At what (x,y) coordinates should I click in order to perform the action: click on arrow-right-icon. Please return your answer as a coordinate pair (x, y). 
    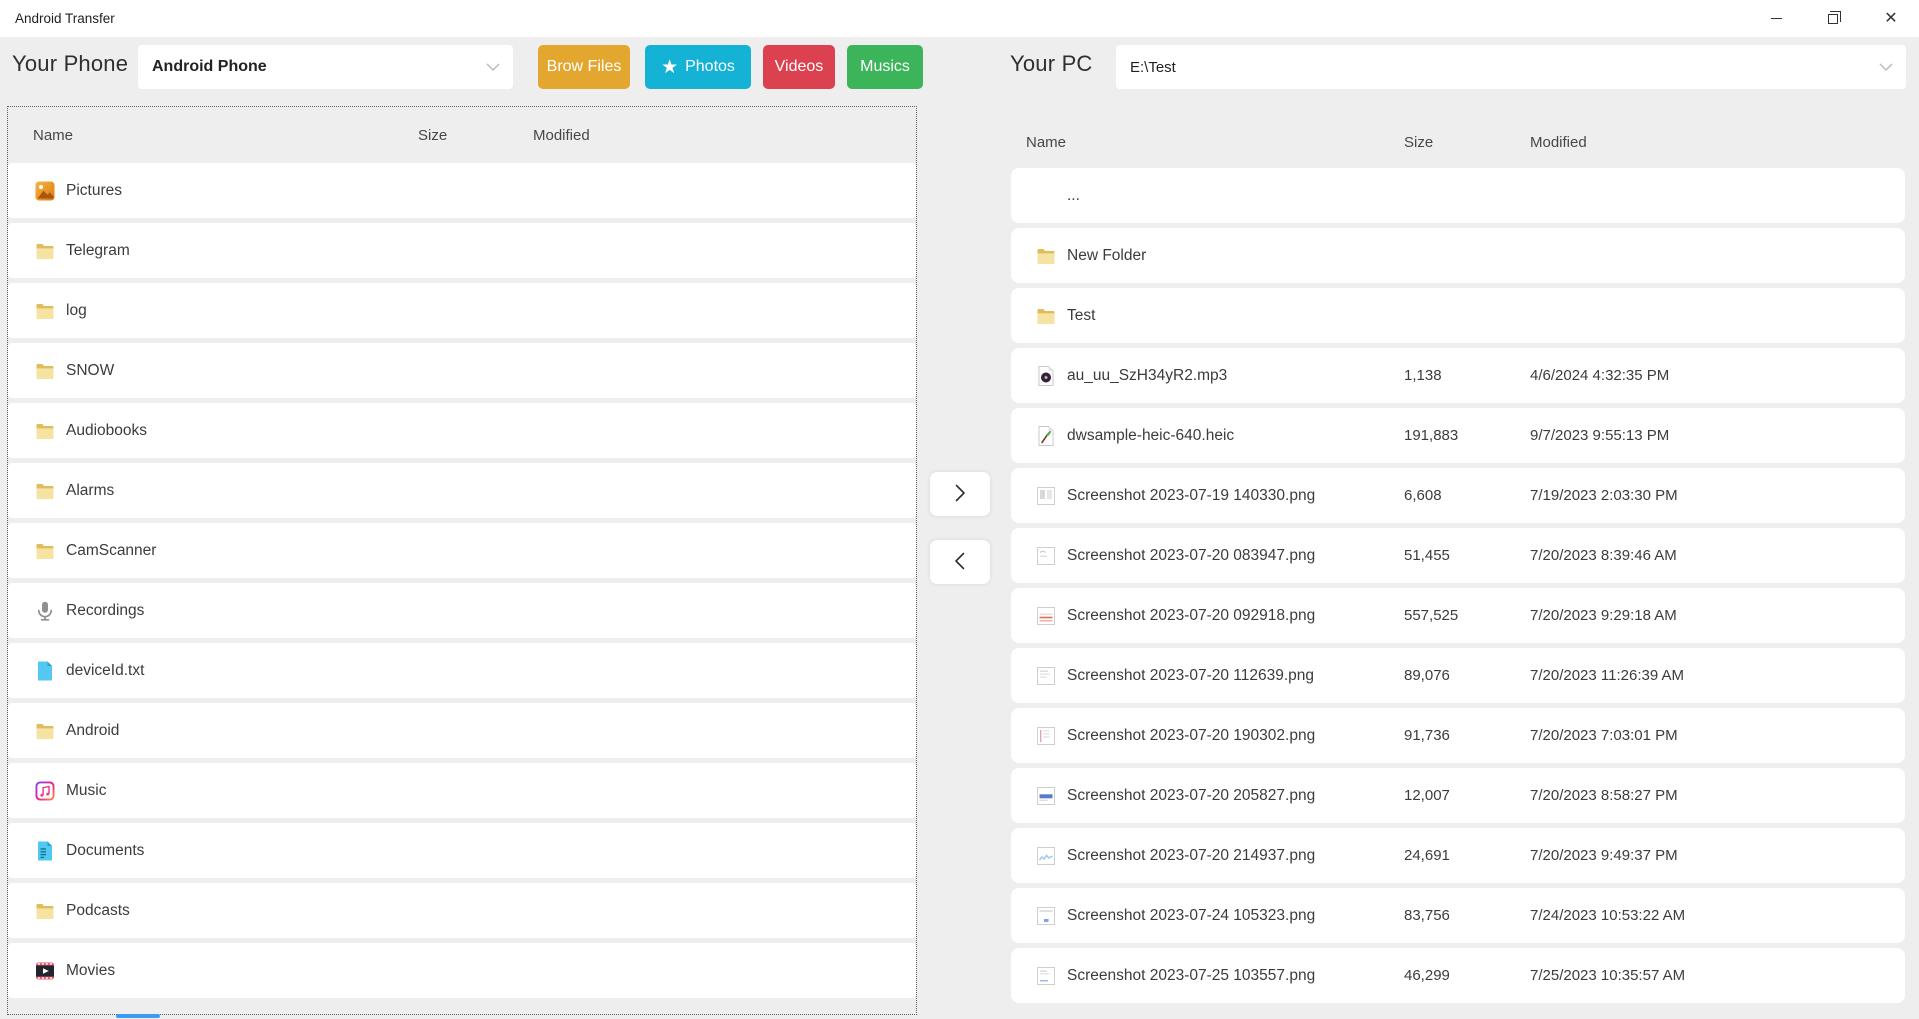
    Looking at the image, I should click on (960, 494).